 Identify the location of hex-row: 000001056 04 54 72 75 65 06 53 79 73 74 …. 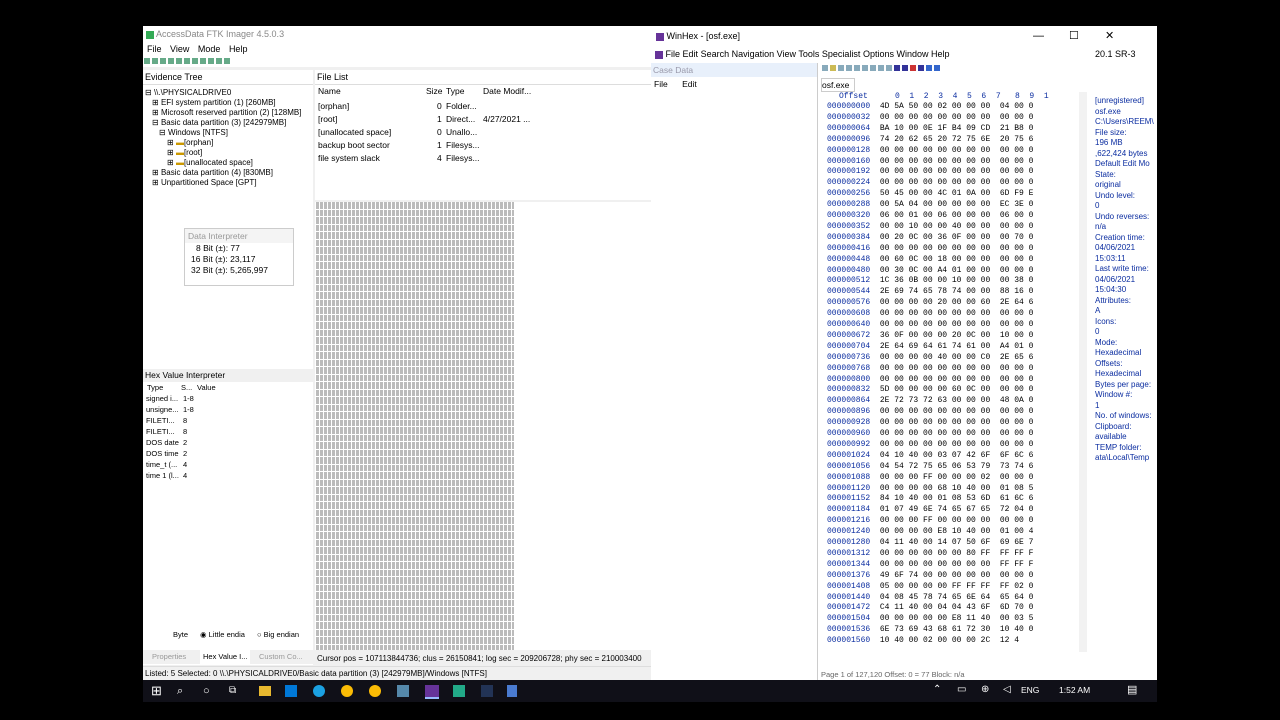
(930, 467).